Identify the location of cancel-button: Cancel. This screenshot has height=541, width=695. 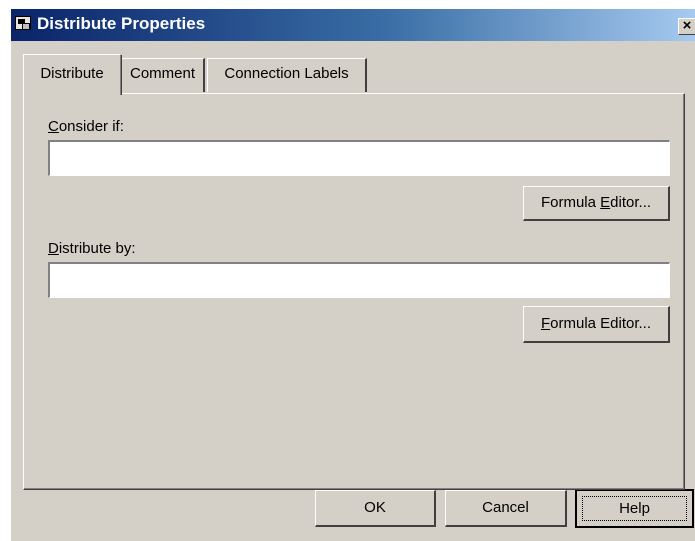
(506, 508).